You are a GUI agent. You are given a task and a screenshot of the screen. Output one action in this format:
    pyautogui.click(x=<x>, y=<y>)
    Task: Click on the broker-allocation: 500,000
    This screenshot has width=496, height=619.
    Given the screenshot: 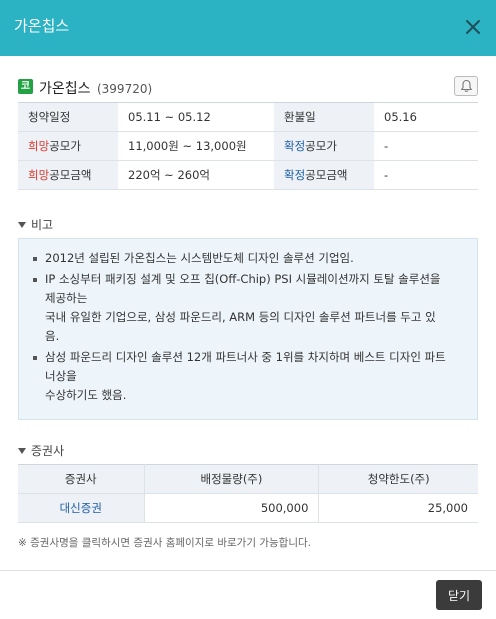 What is the action you would take?
    pyautogui.click(x=232, y=508)
    